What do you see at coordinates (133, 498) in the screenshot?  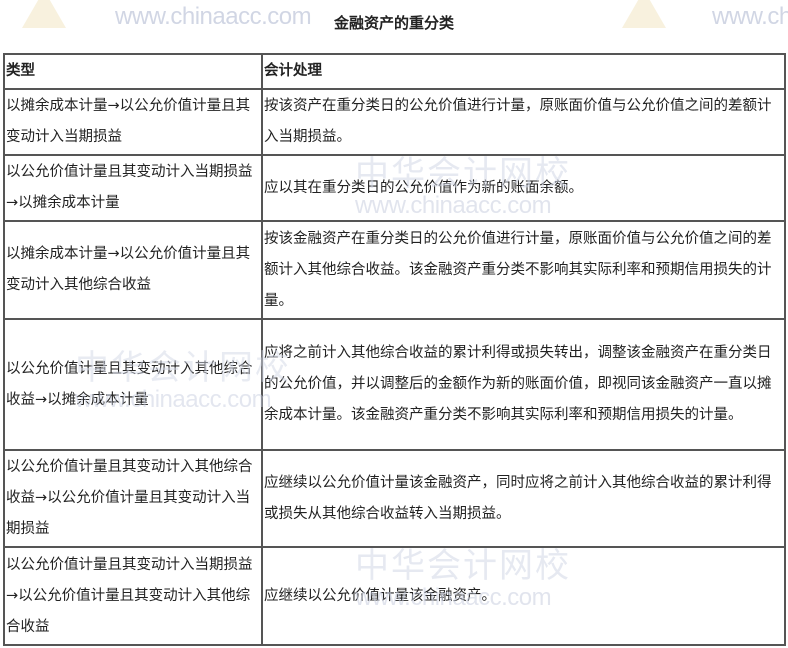 I see `cell-type: 以公允价值计量且其变动计入其他综合收益→以公允价值计量且其变动计入当期损益` at bounding box center [133, 498].